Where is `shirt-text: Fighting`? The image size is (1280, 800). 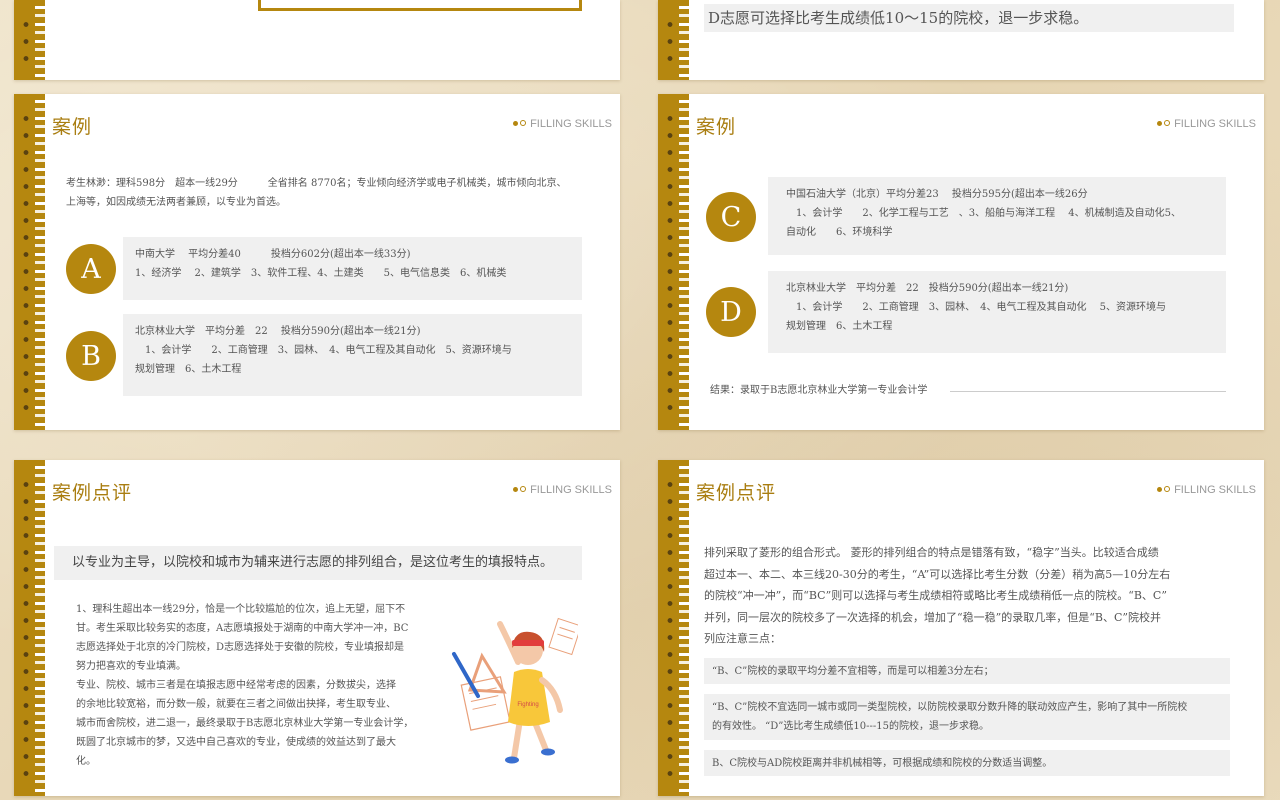 shirt-text: Fighting is located at coordinates (527, 705).